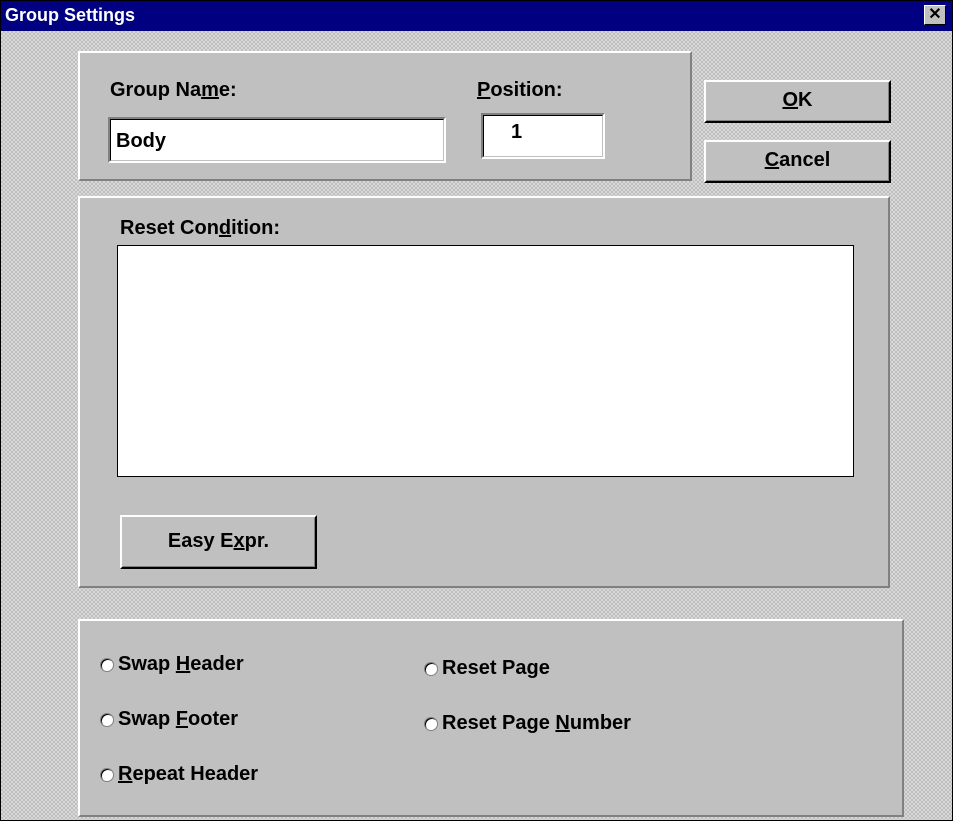 Image resolution: width=953 pixels, height=821 pixels. Describe the element at coordinates (179, 774) in the screenshot. I see `repeat-header-option: Repeat Header` at that location.